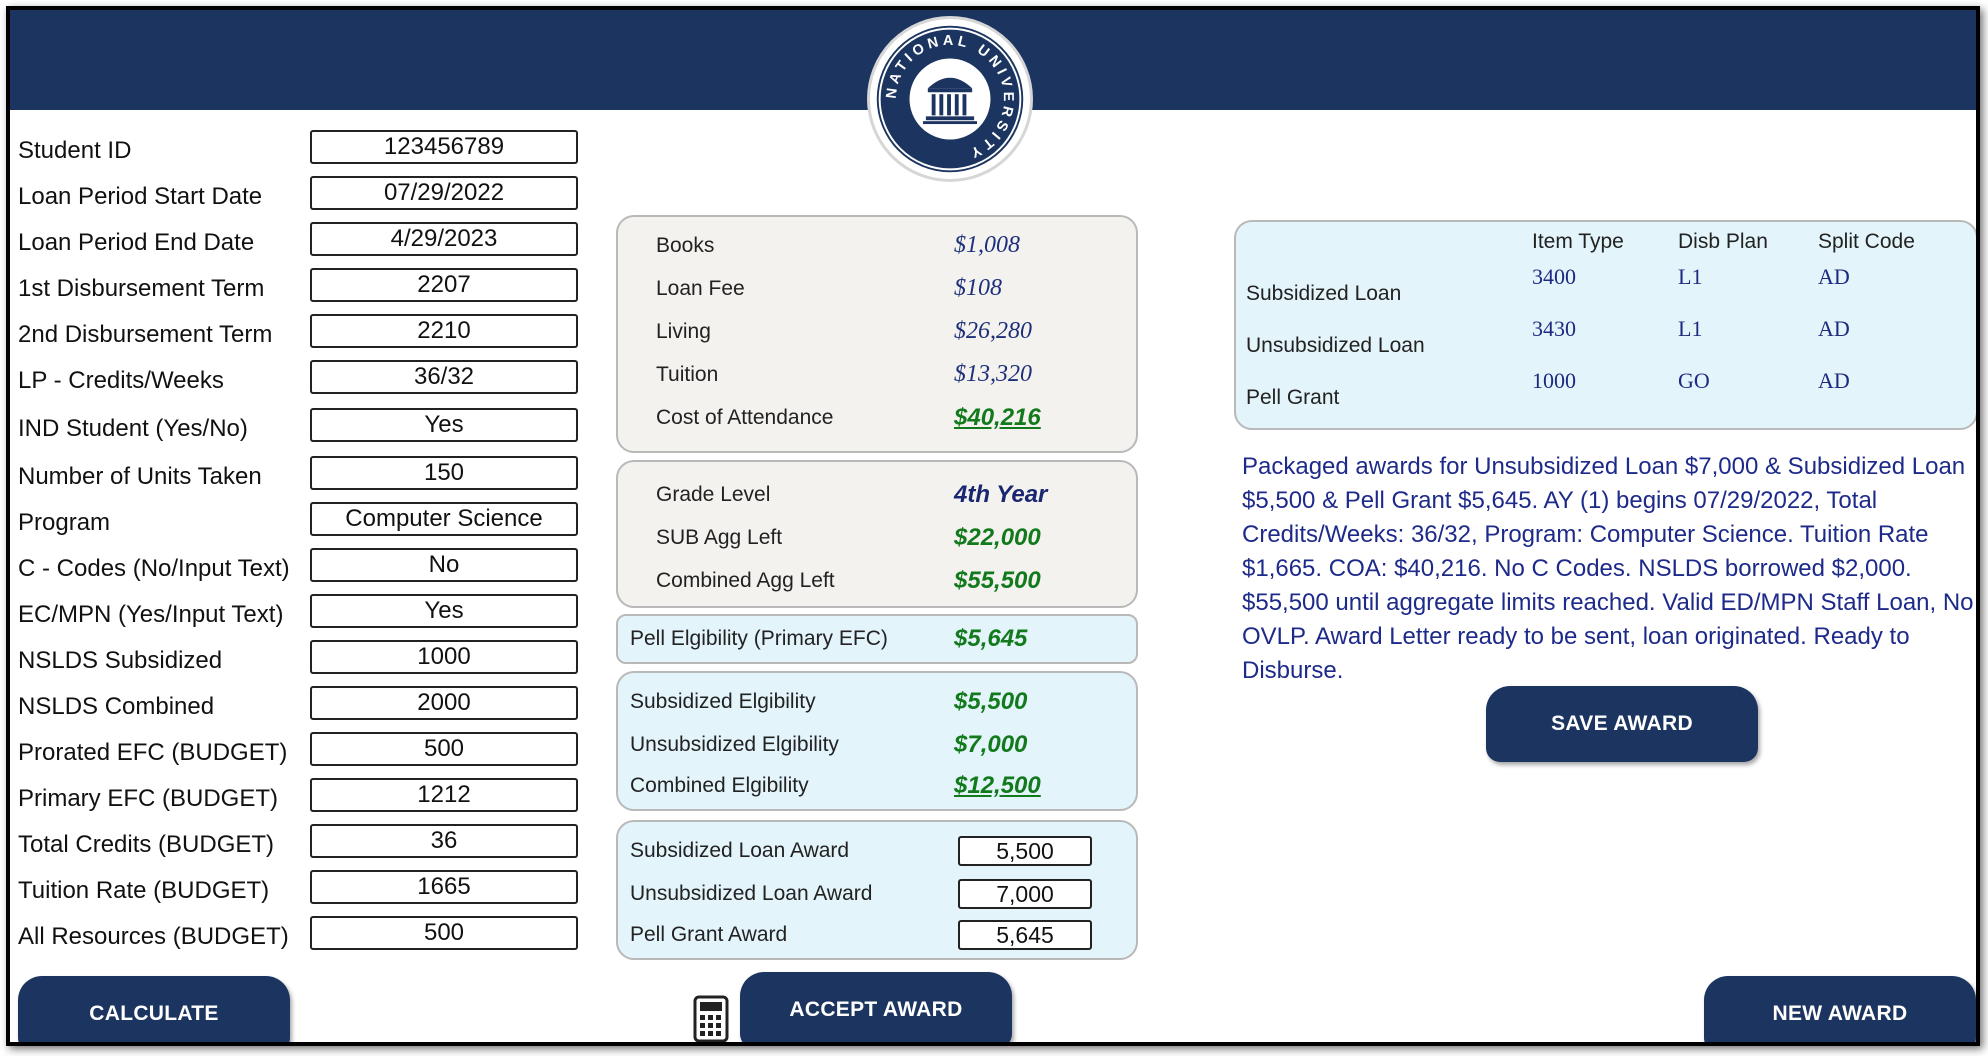 Image resolution: width=1988 pixels, height=1056 pixels. I want to click on loan-end-label: Loan Period End Date, so click(136, 242).